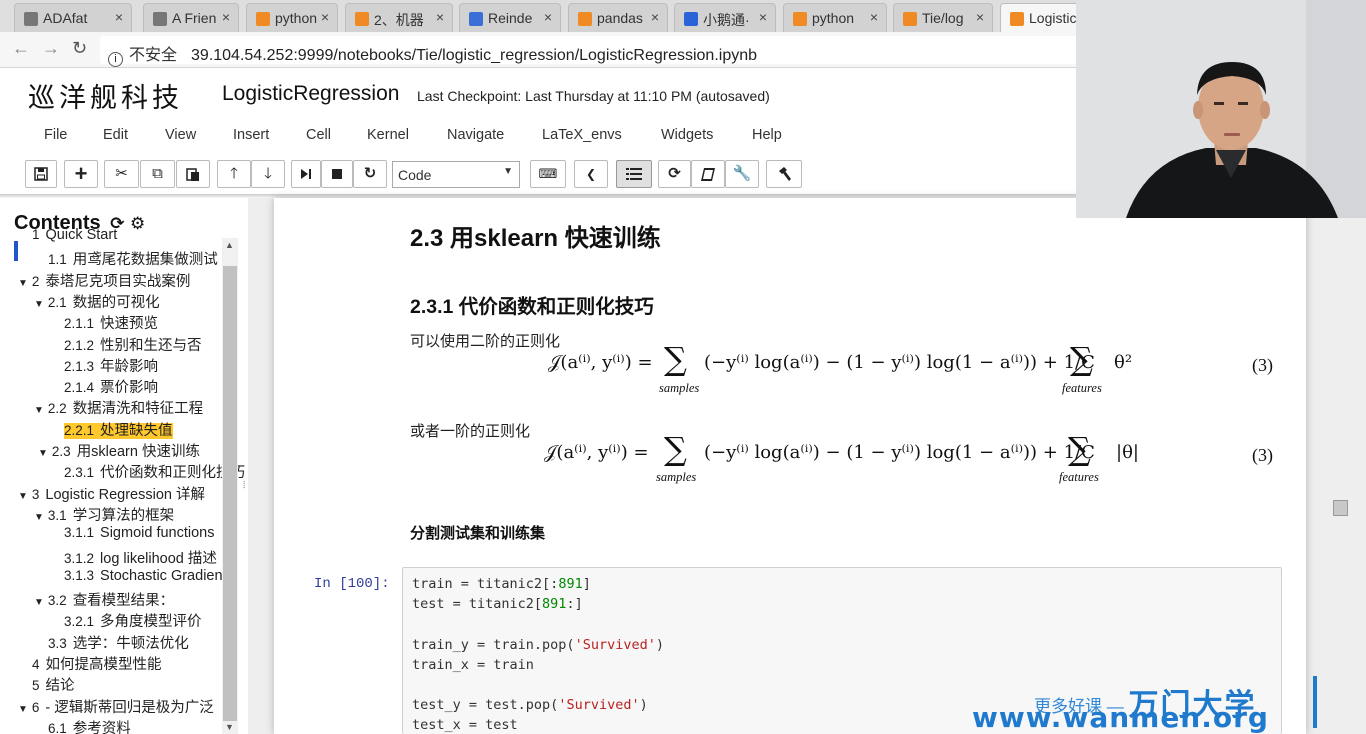  What do you see at coordinates (634, 174) in the screenshot?
I see `toc-icon` at bounding box center [634, 174].